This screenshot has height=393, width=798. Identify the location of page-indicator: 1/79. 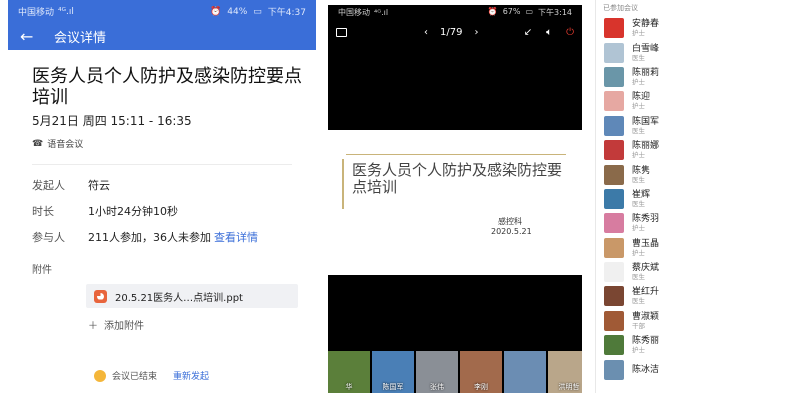
(451, 32).